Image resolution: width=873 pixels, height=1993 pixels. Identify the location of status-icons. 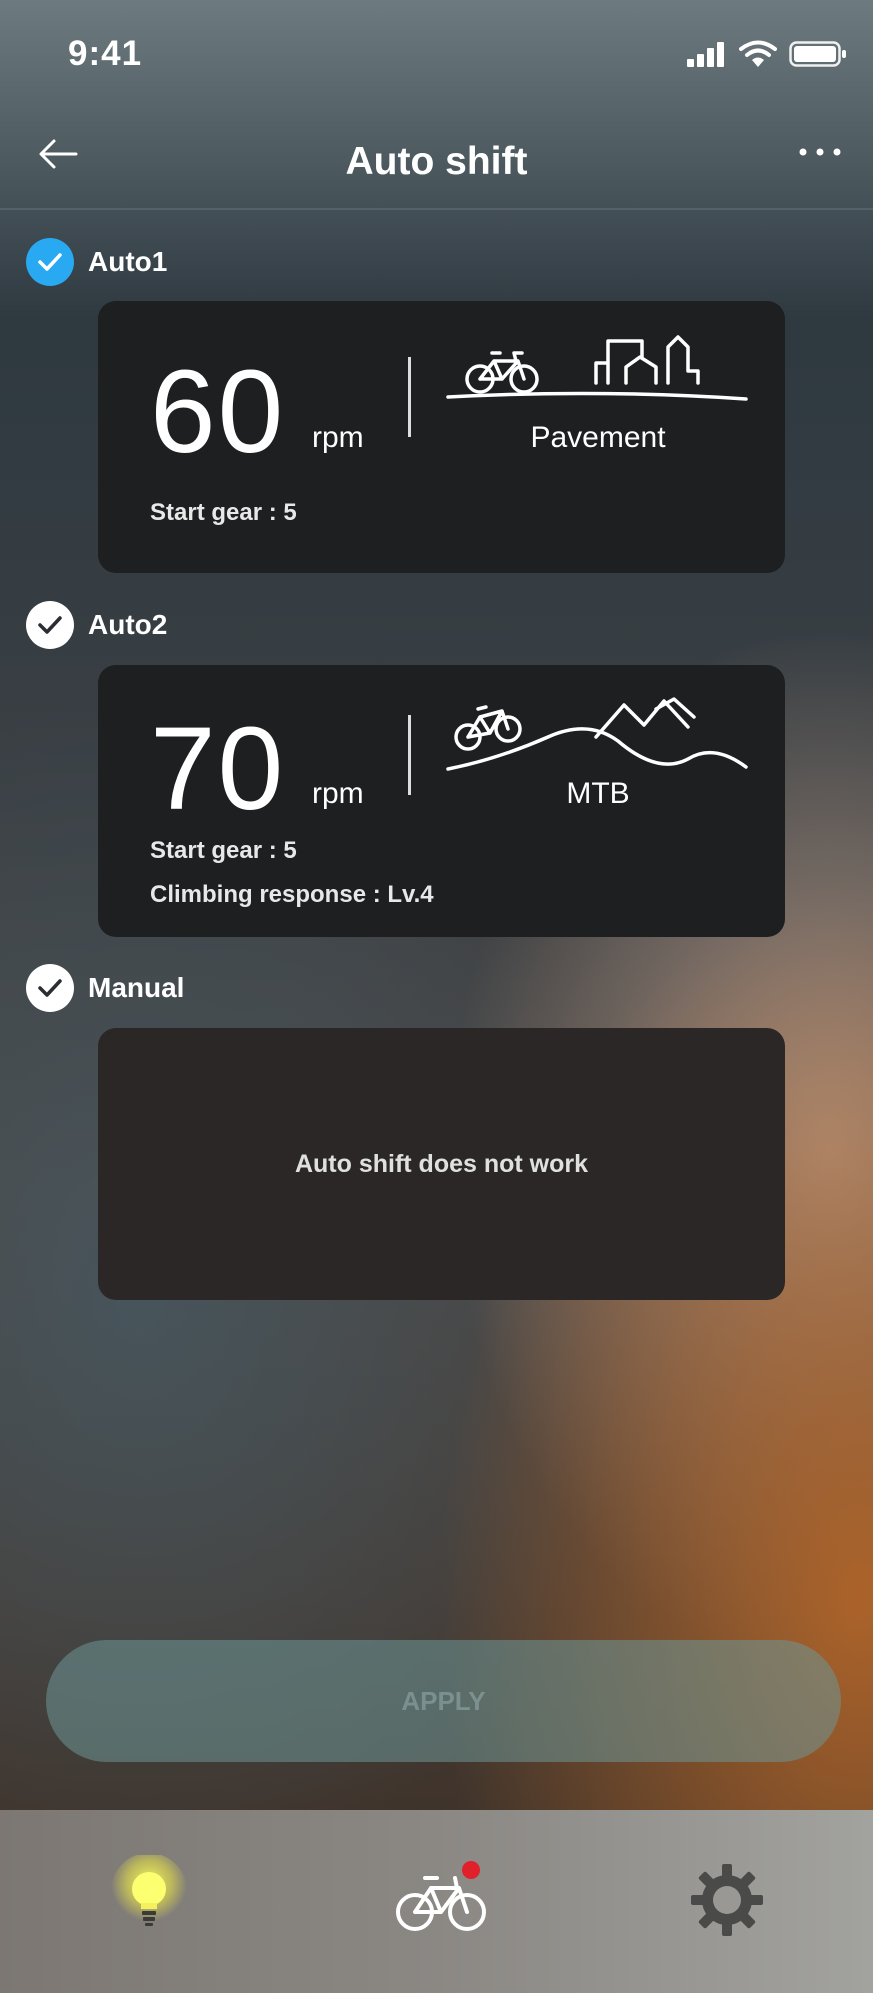
(767, 54).